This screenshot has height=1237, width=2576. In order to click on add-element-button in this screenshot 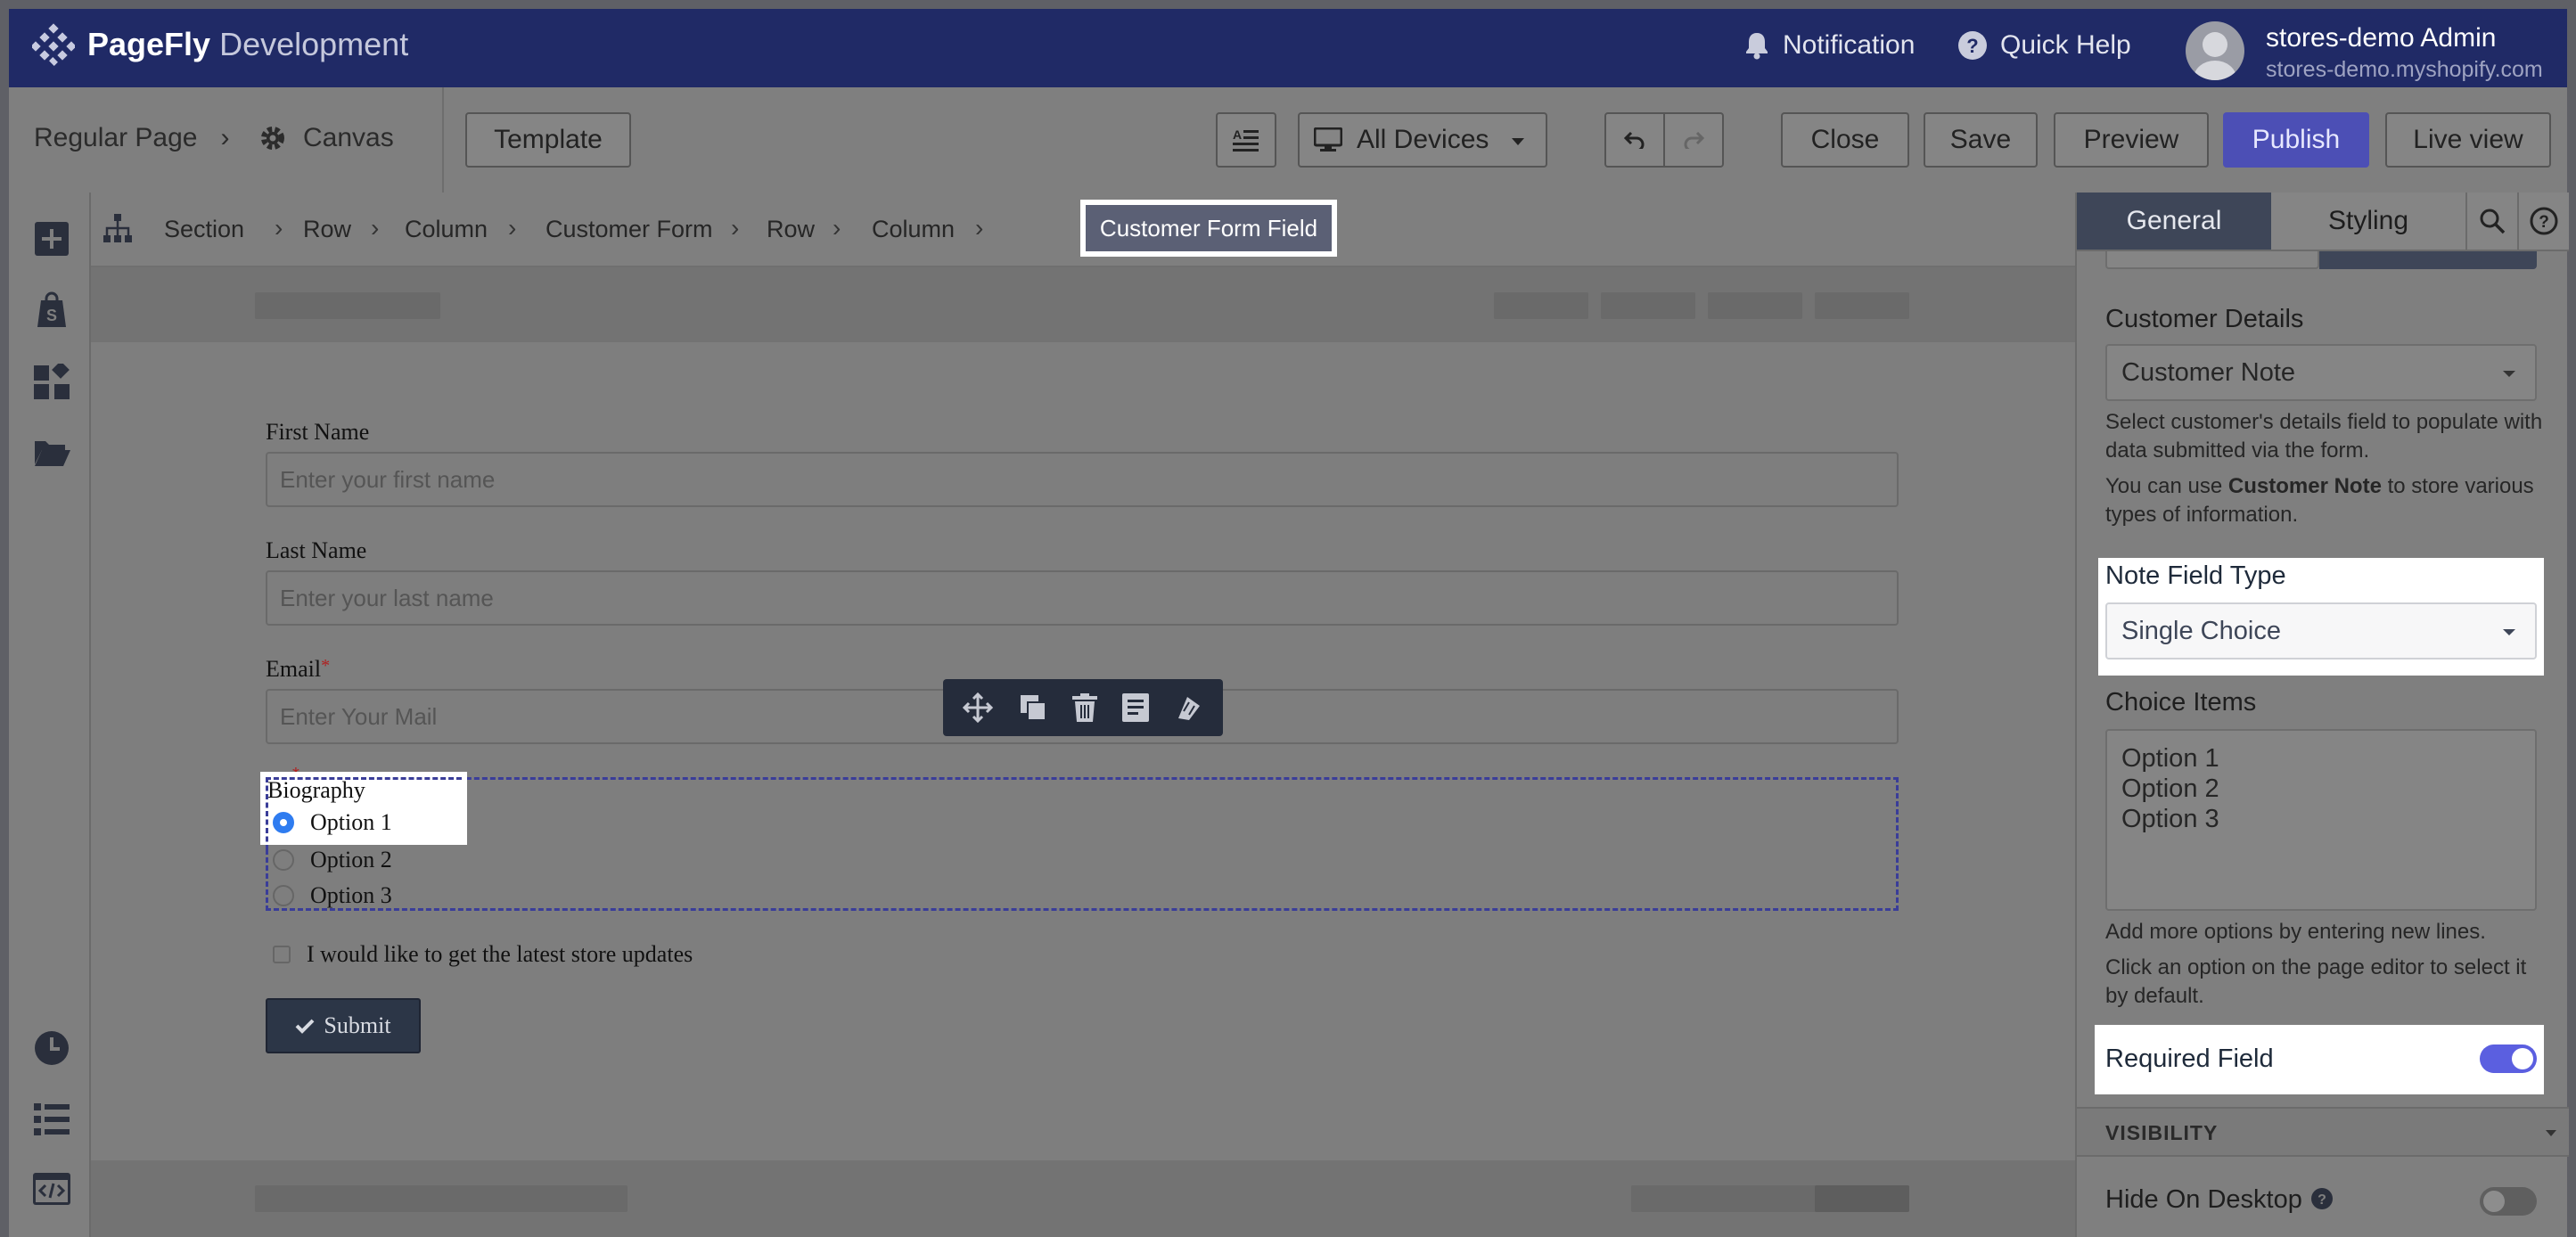, I will do `click(52, 239)`.